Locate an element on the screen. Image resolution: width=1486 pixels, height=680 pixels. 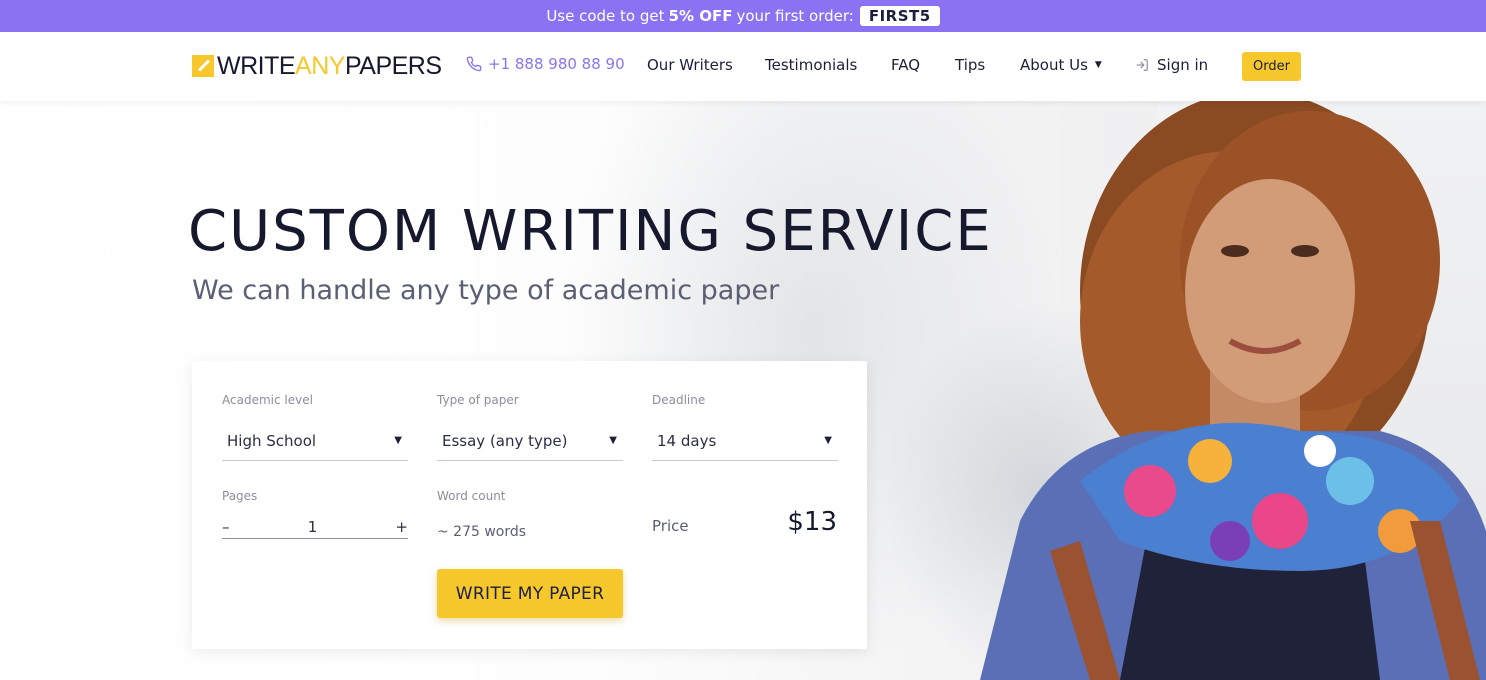
pages-stepper: – 1 + is located at coordinates (315, 527).